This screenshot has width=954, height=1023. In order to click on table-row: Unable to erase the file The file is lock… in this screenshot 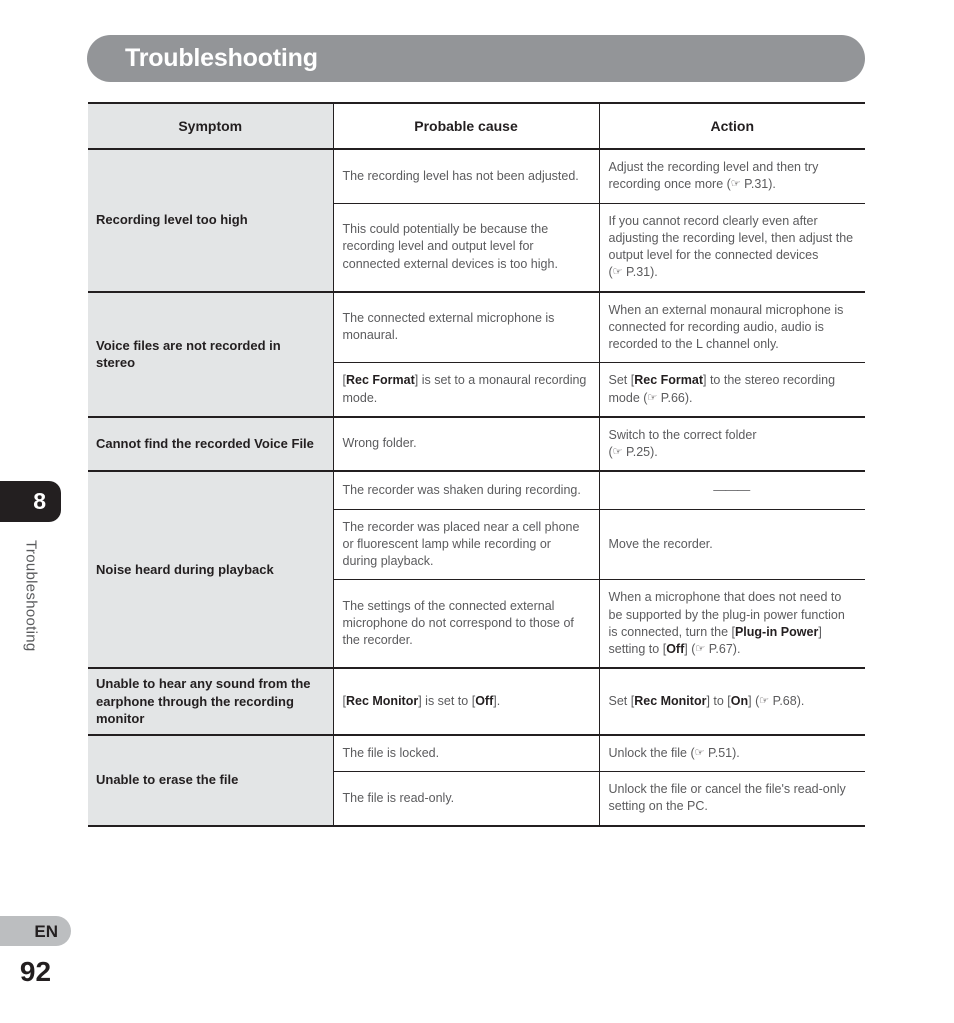, I will do `click(476, 780)`.